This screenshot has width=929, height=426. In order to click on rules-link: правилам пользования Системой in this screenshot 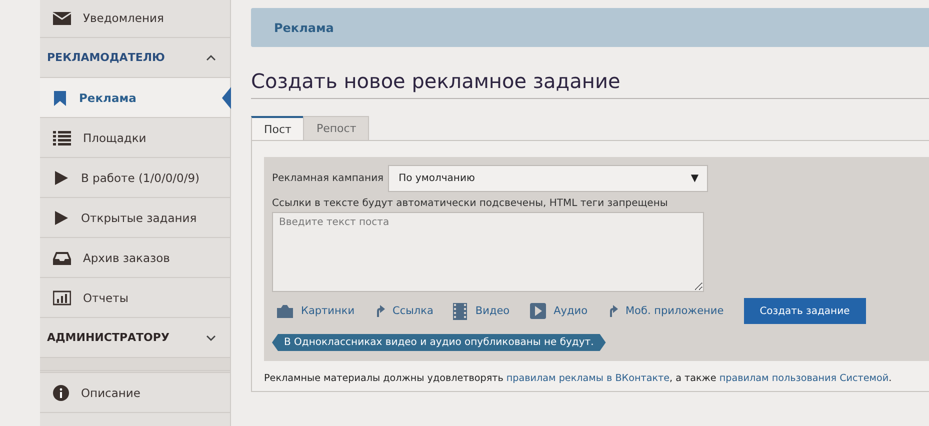, I will do `click(804, 378)`.